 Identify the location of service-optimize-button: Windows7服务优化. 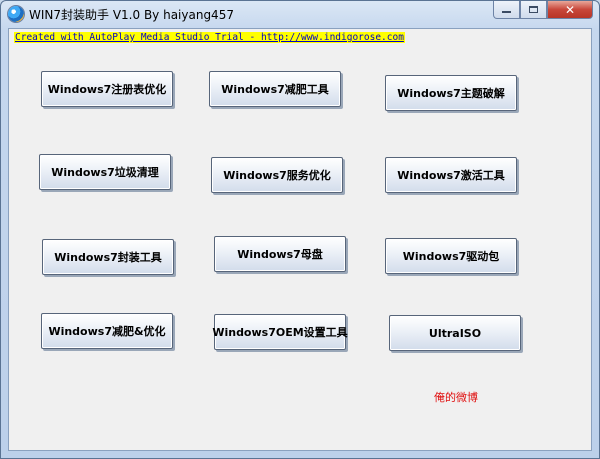
(277, 175).